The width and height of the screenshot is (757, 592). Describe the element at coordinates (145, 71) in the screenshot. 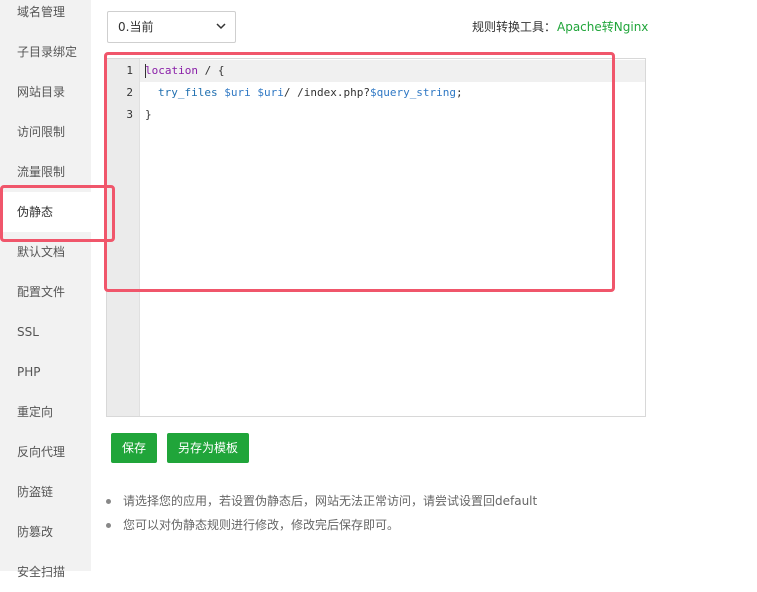

I see `text-cursor` at that location.